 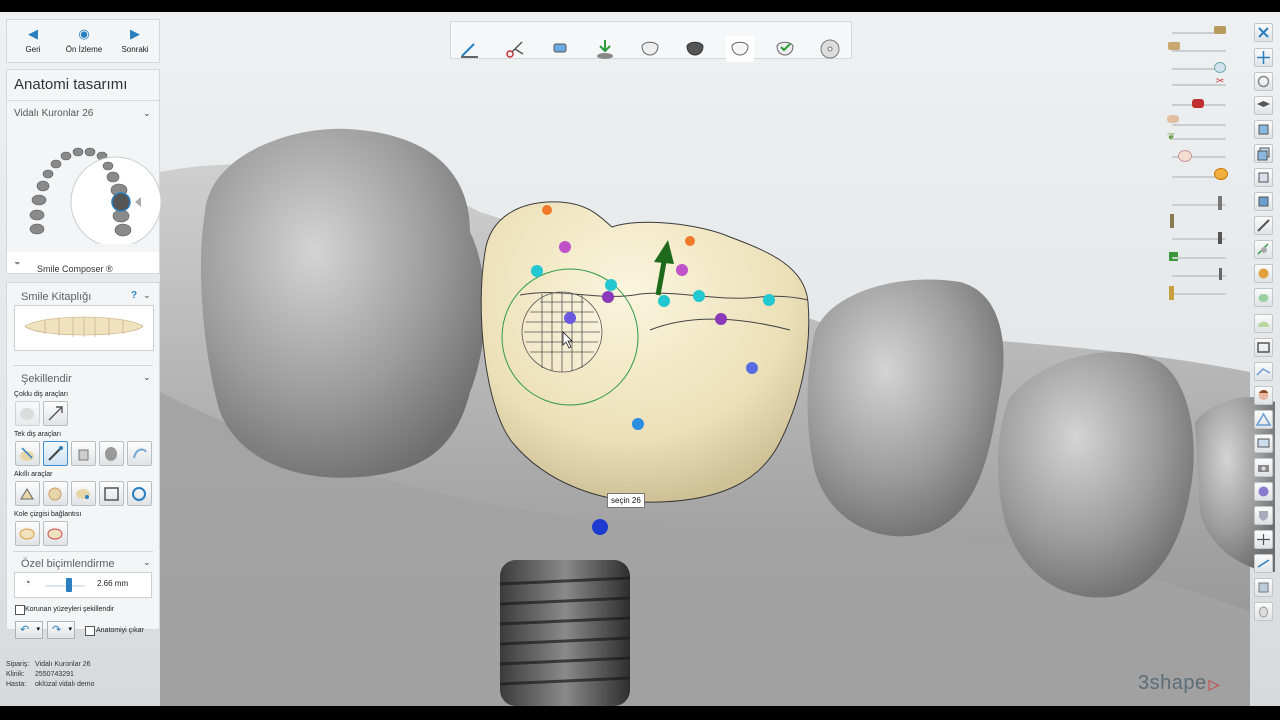 I want to click on smart-tool-3-button, so click(x=83, y=493).